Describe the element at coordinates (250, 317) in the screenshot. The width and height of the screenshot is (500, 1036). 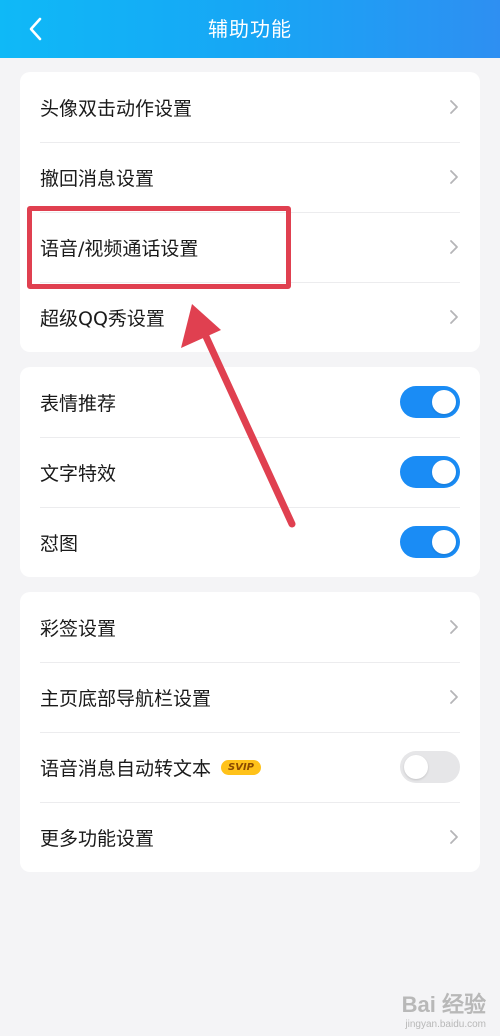
I see `super-qq-show-setting: 超级QQ秀设置` at that location.